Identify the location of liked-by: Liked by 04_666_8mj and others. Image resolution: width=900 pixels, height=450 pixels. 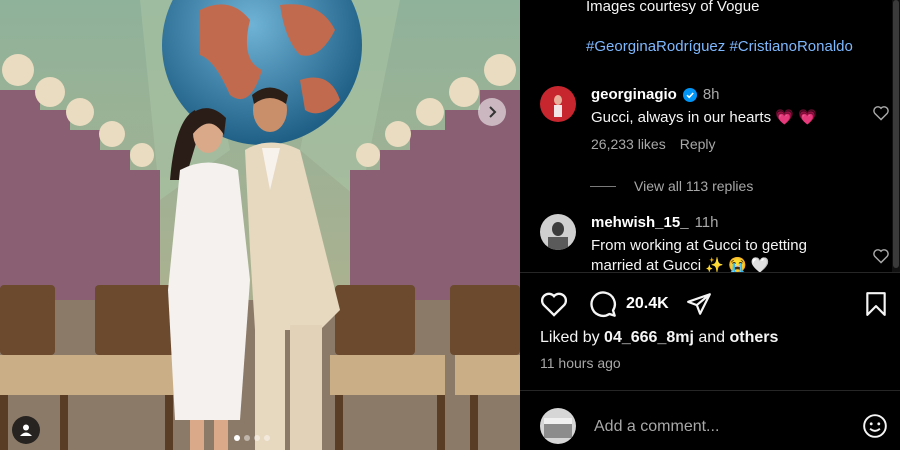
(659, 338).